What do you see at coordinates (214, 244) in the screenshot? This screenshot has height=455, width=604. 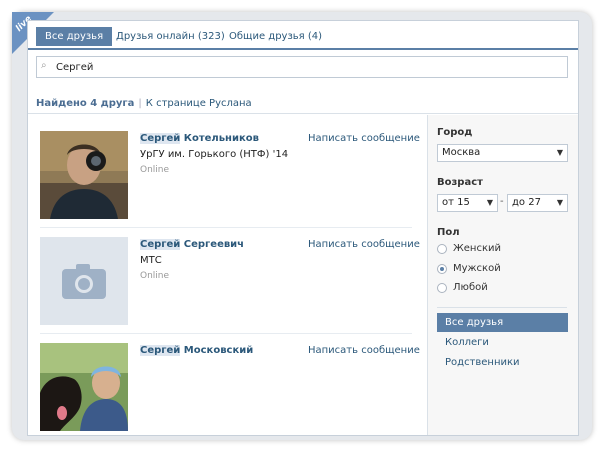 I see `friend-last-name: Сергеевич` at bounding box center [214, 244].